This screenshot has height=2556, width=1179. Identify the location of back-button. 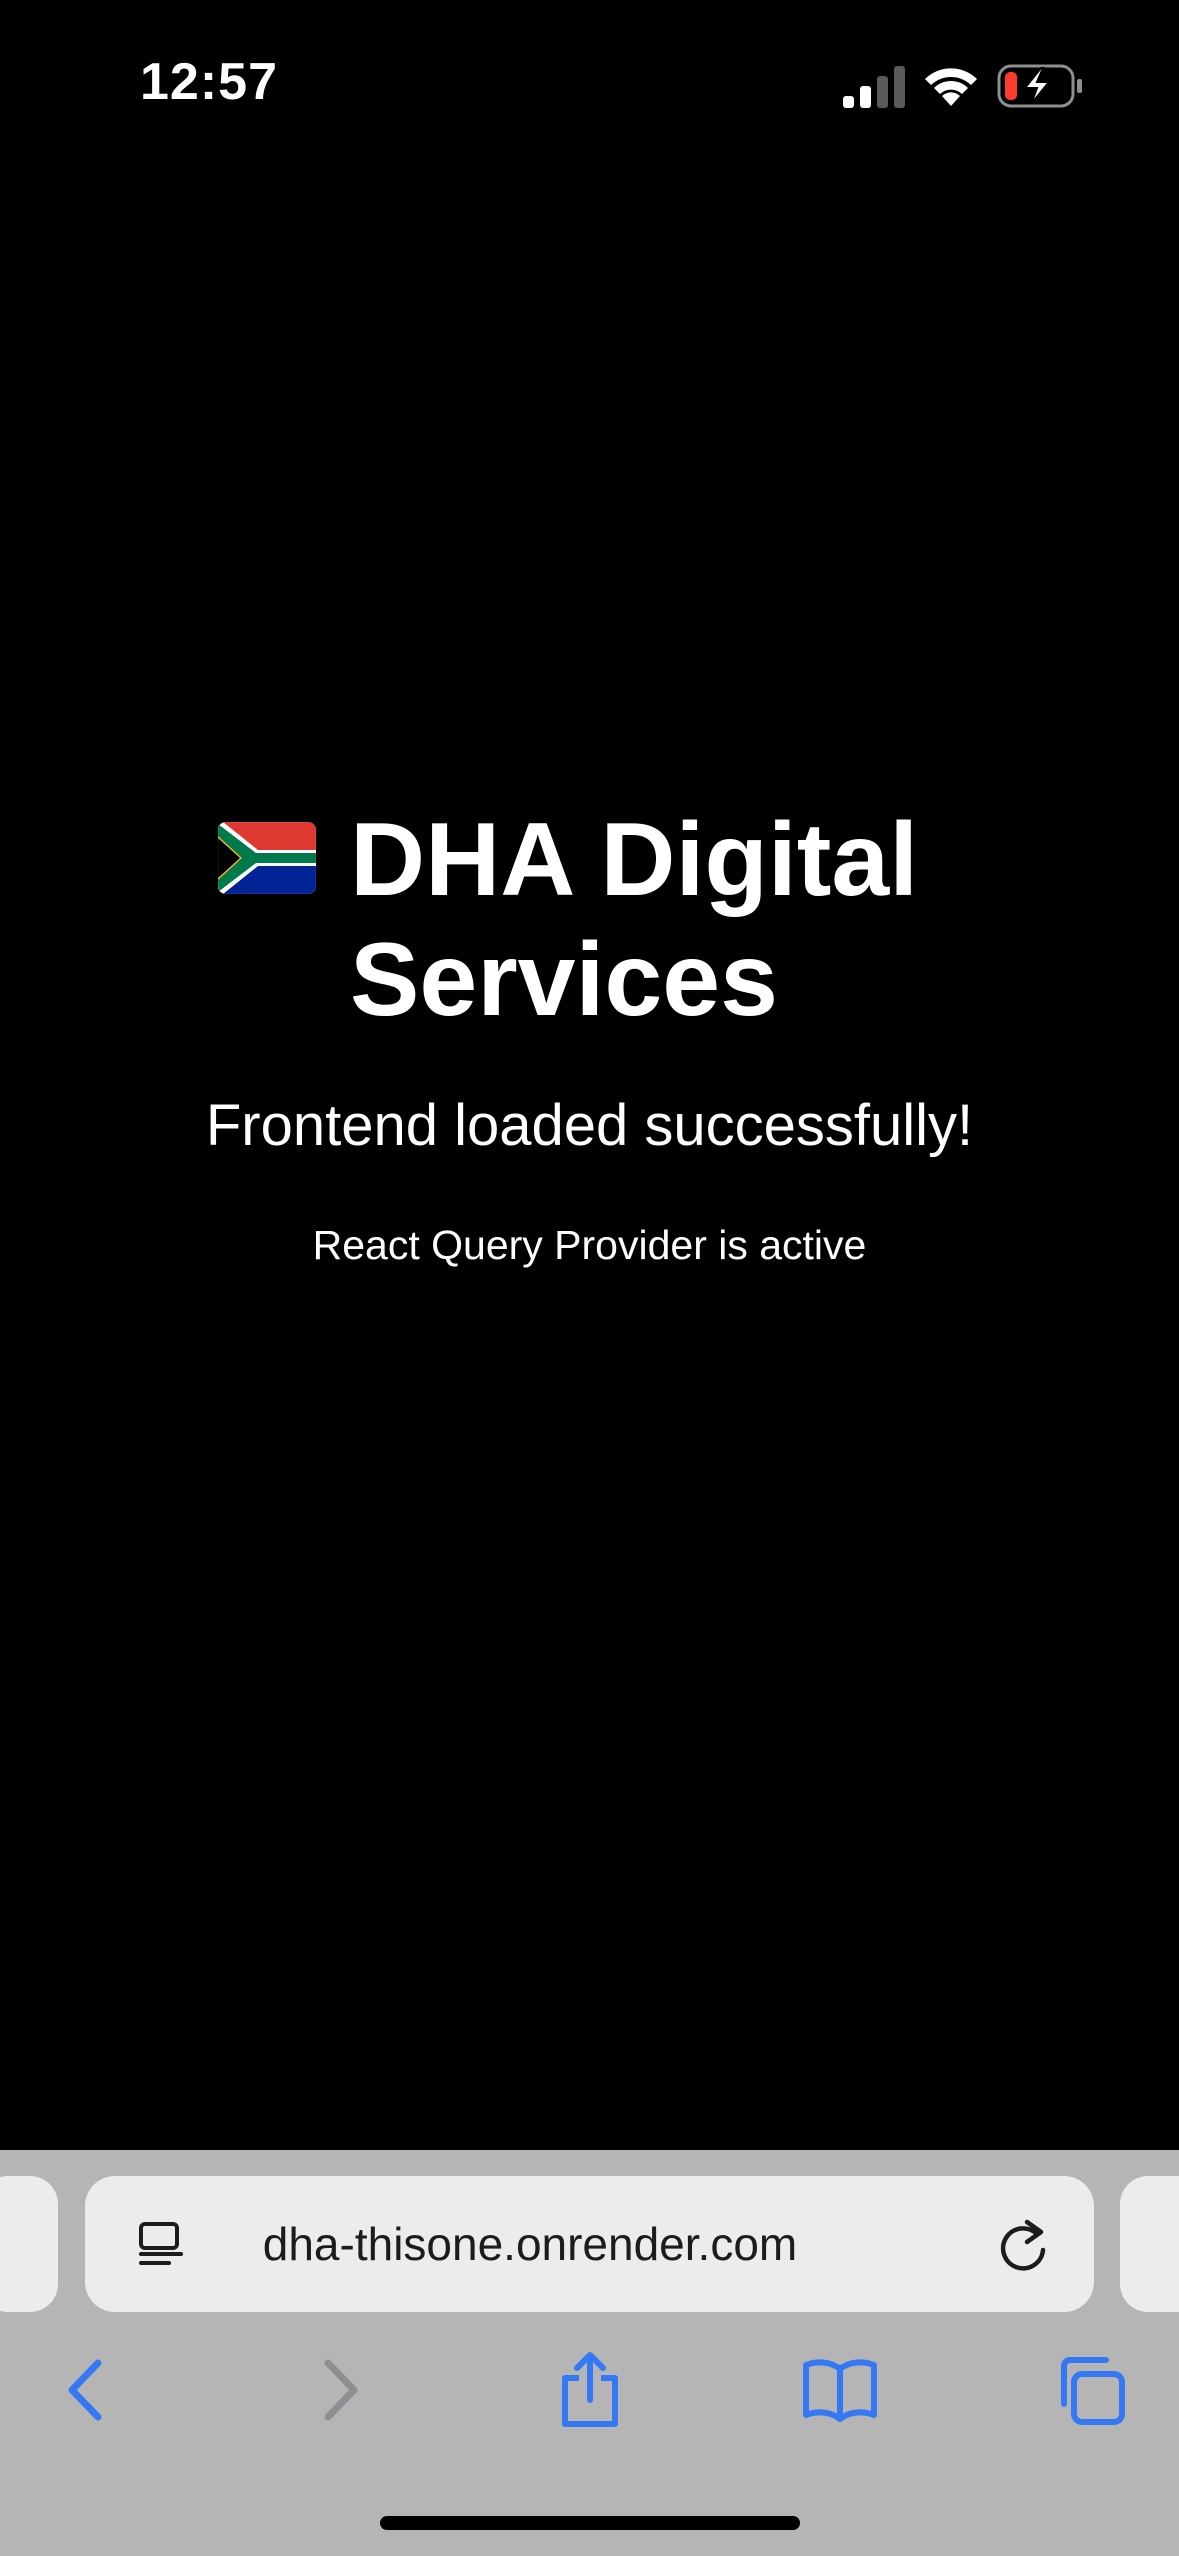
(86, 2390).